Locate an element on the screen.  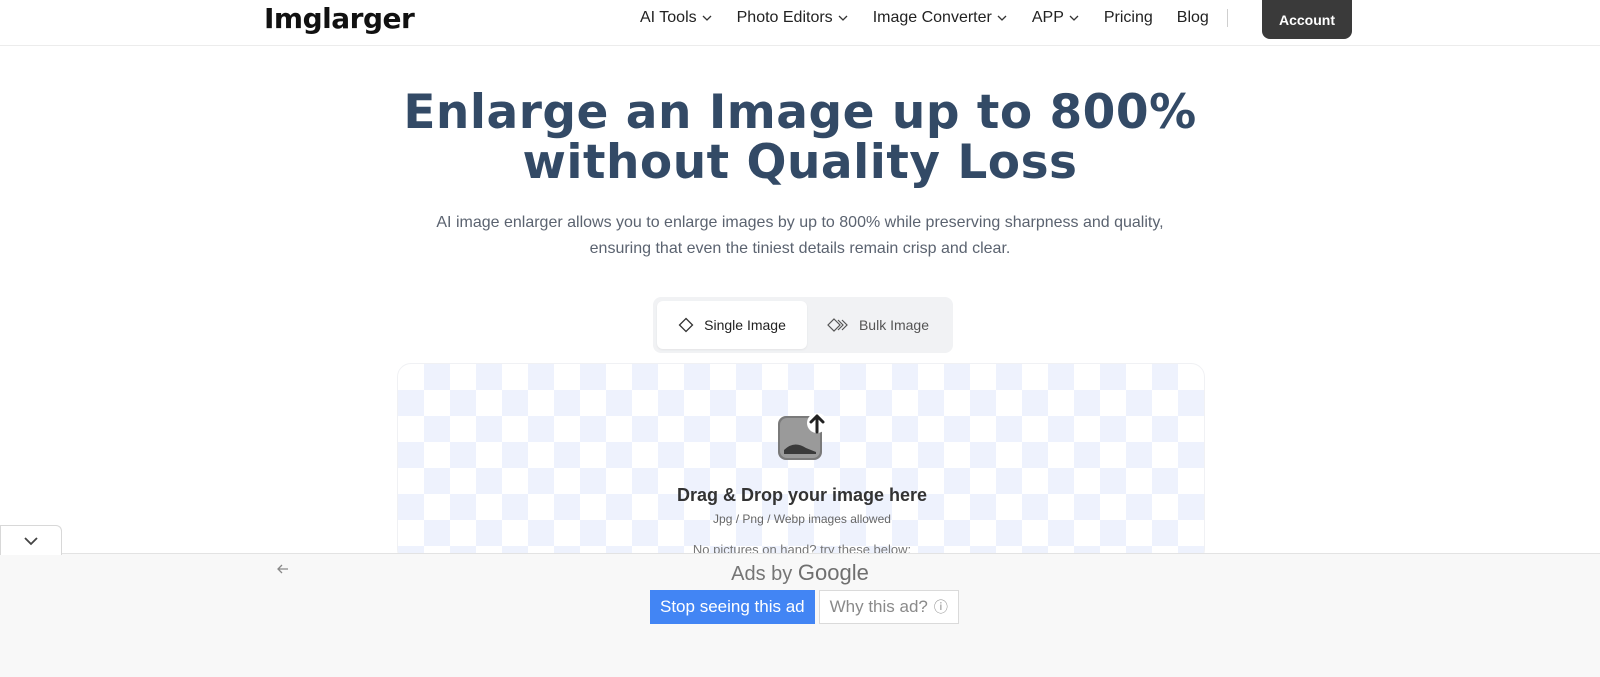
tab-bulk-image: Bulk Image is located at coordinates (878, 325).